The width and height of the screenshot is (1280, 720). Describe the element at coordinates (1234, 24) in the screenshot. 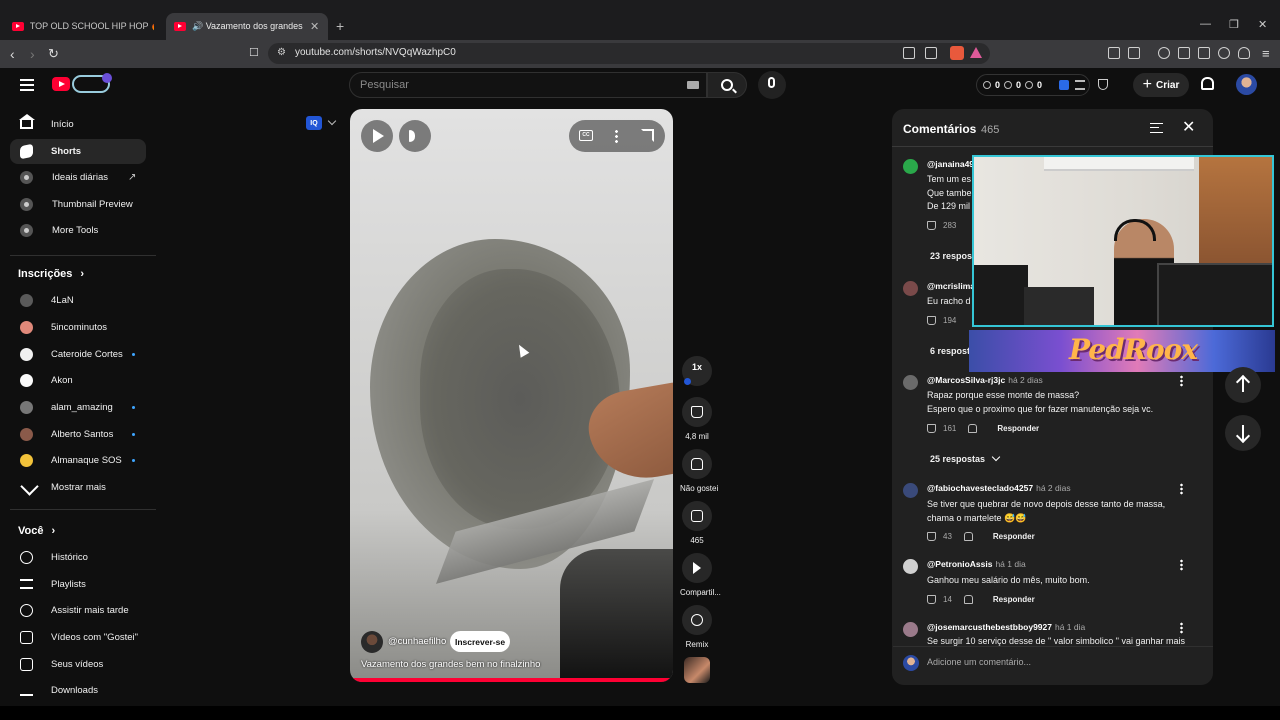

I see `maximize-icon: ❐` at that location.